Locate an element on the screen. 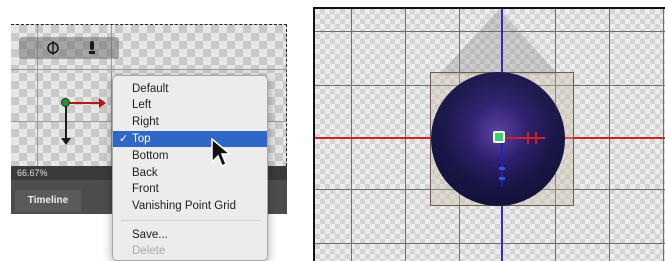  menu-item-label: Vanishing Point Grid is located at coordinates (184, 206).